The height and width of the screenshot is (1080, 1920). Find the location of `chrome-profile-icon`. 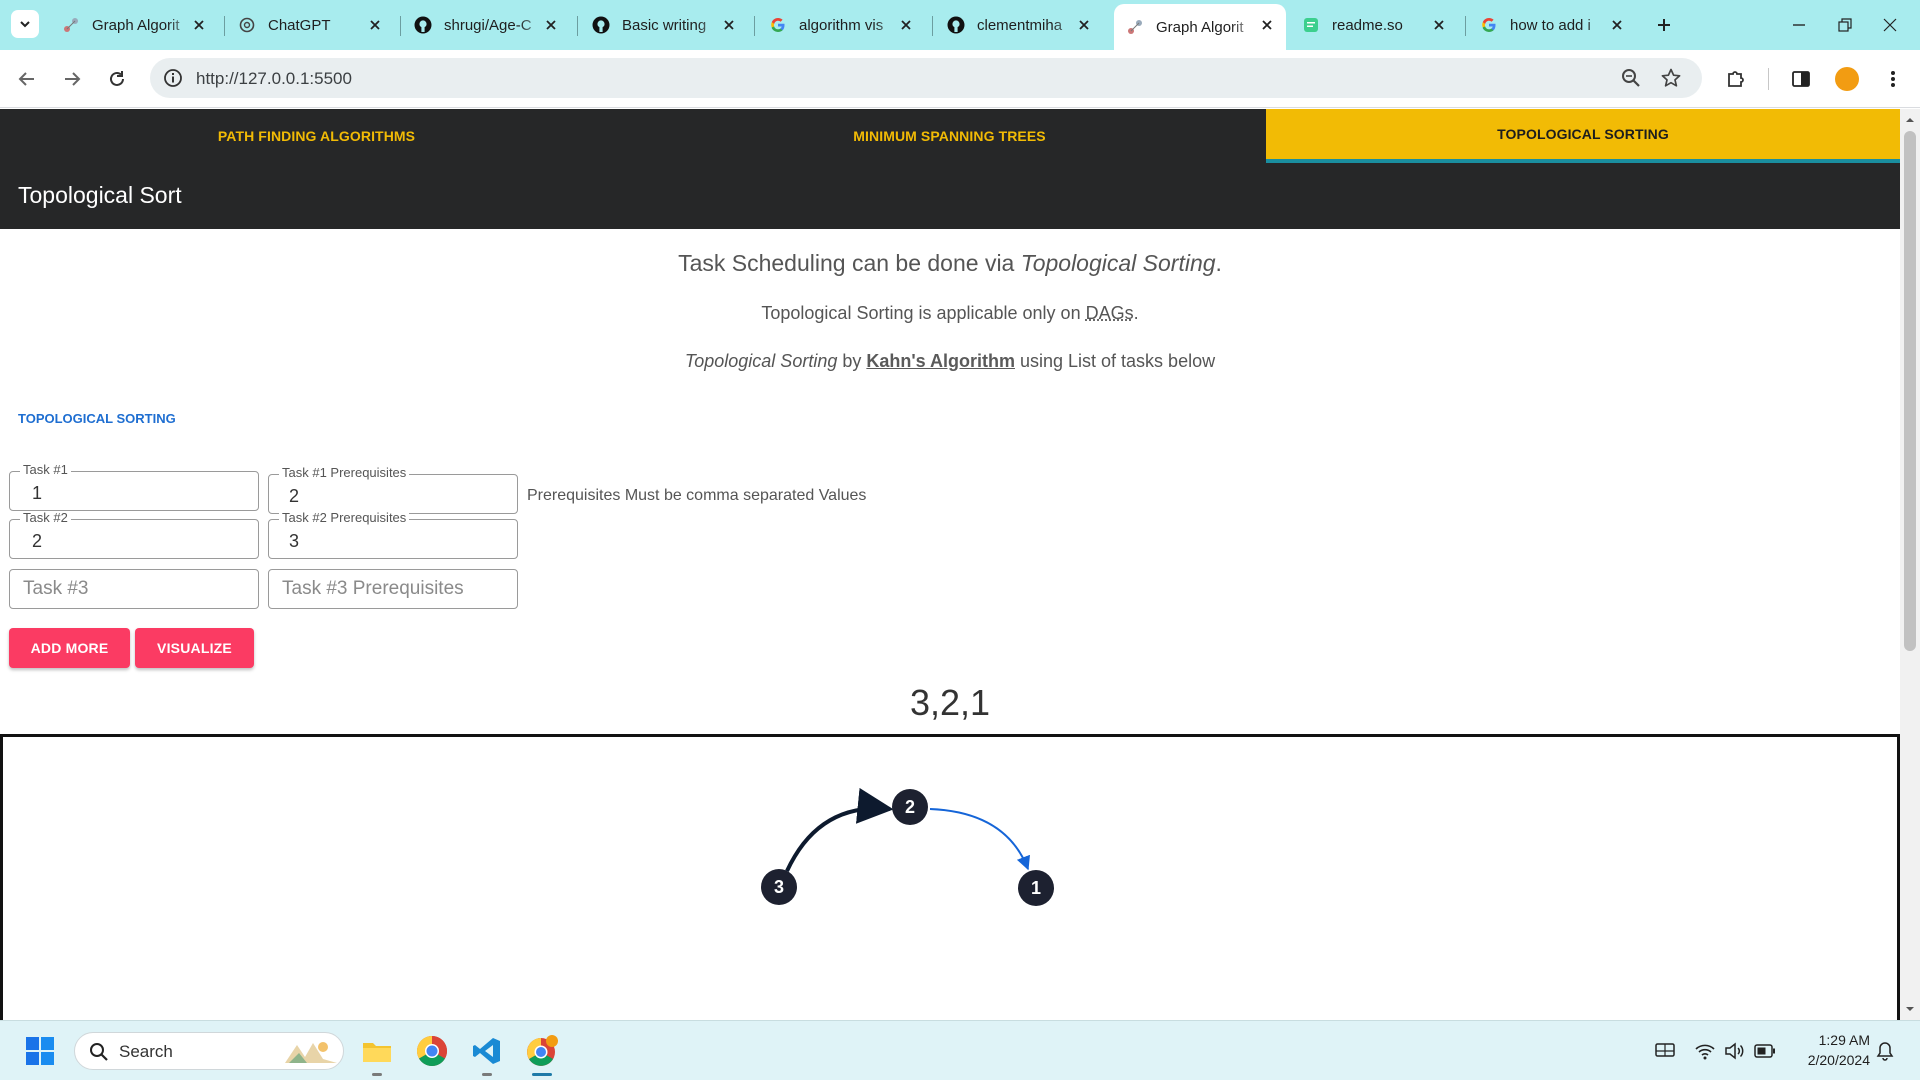

chrome-profile-icon is located at coordinates (542, 1050).